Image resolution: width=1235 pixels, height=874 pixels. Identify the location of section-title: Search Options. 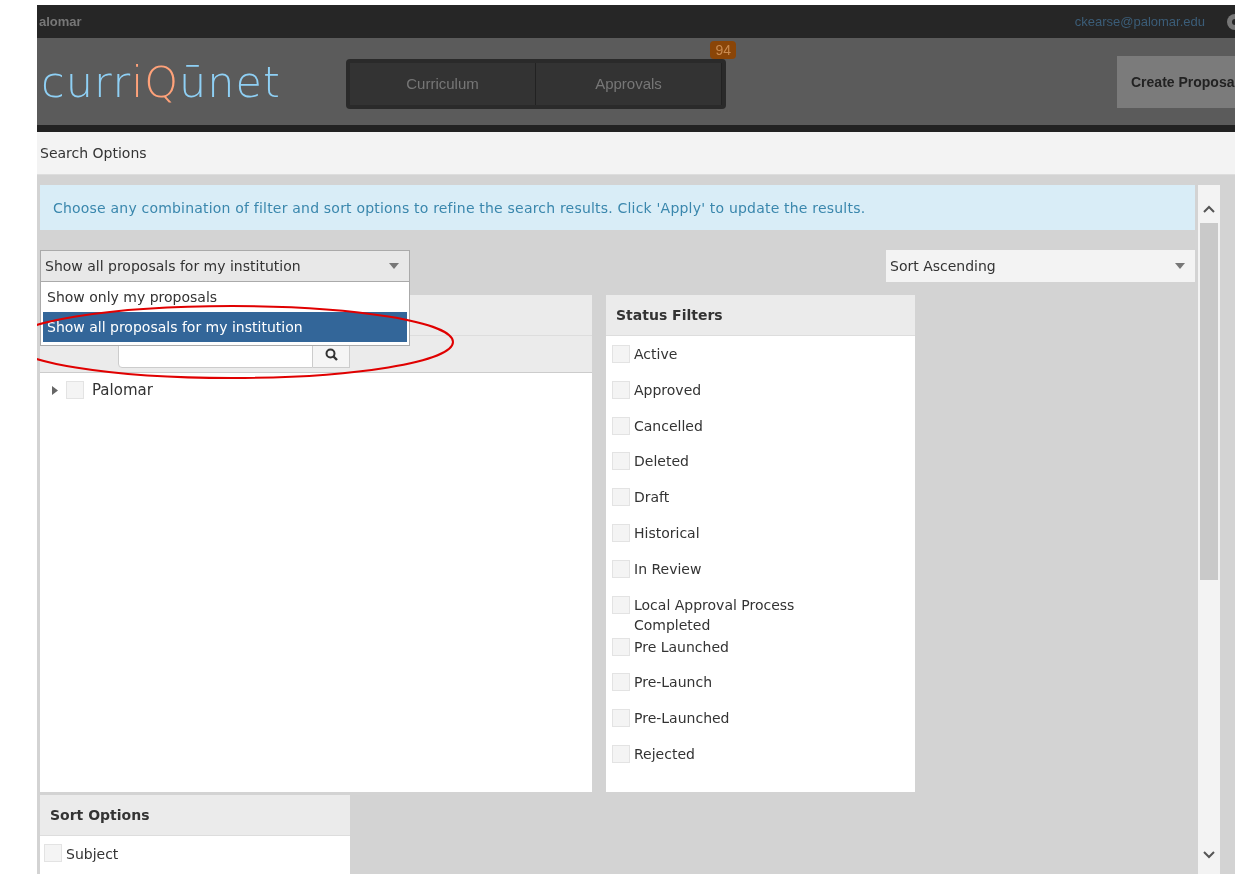
(93, 153).